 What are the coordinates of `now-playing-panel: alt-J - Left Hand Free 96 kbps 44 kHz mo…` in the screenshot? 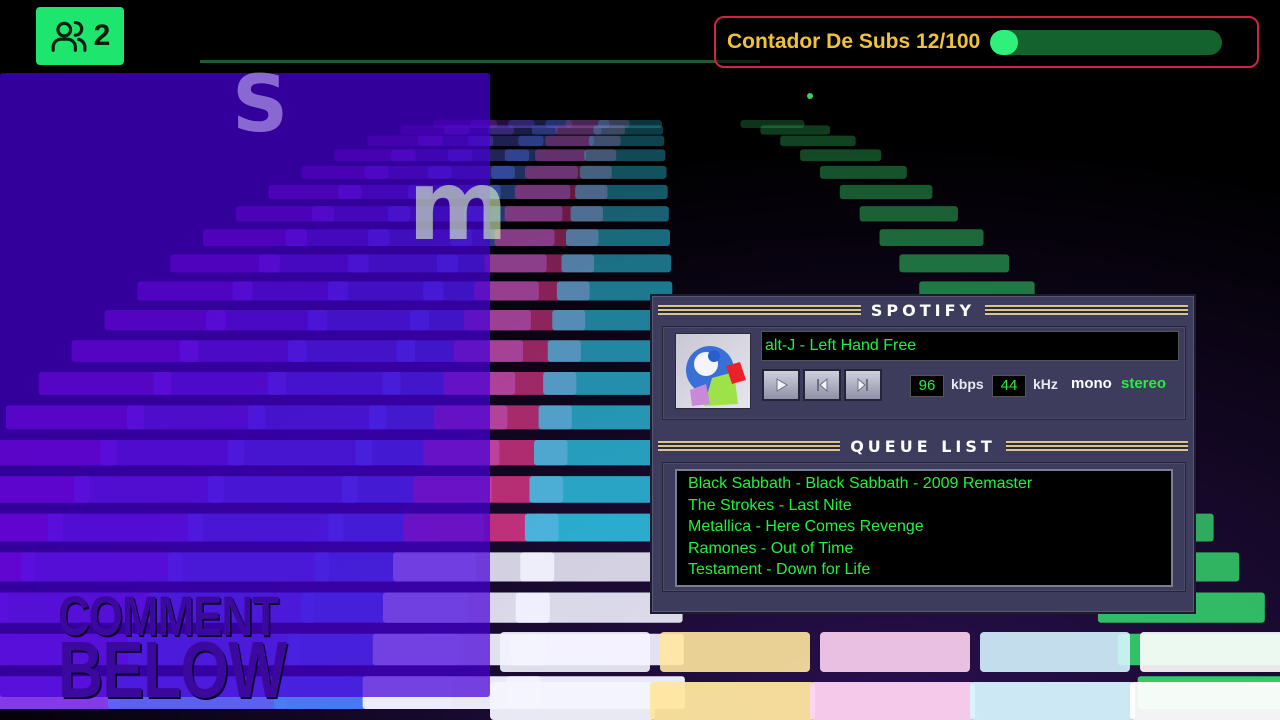 It's located at (924, 373).